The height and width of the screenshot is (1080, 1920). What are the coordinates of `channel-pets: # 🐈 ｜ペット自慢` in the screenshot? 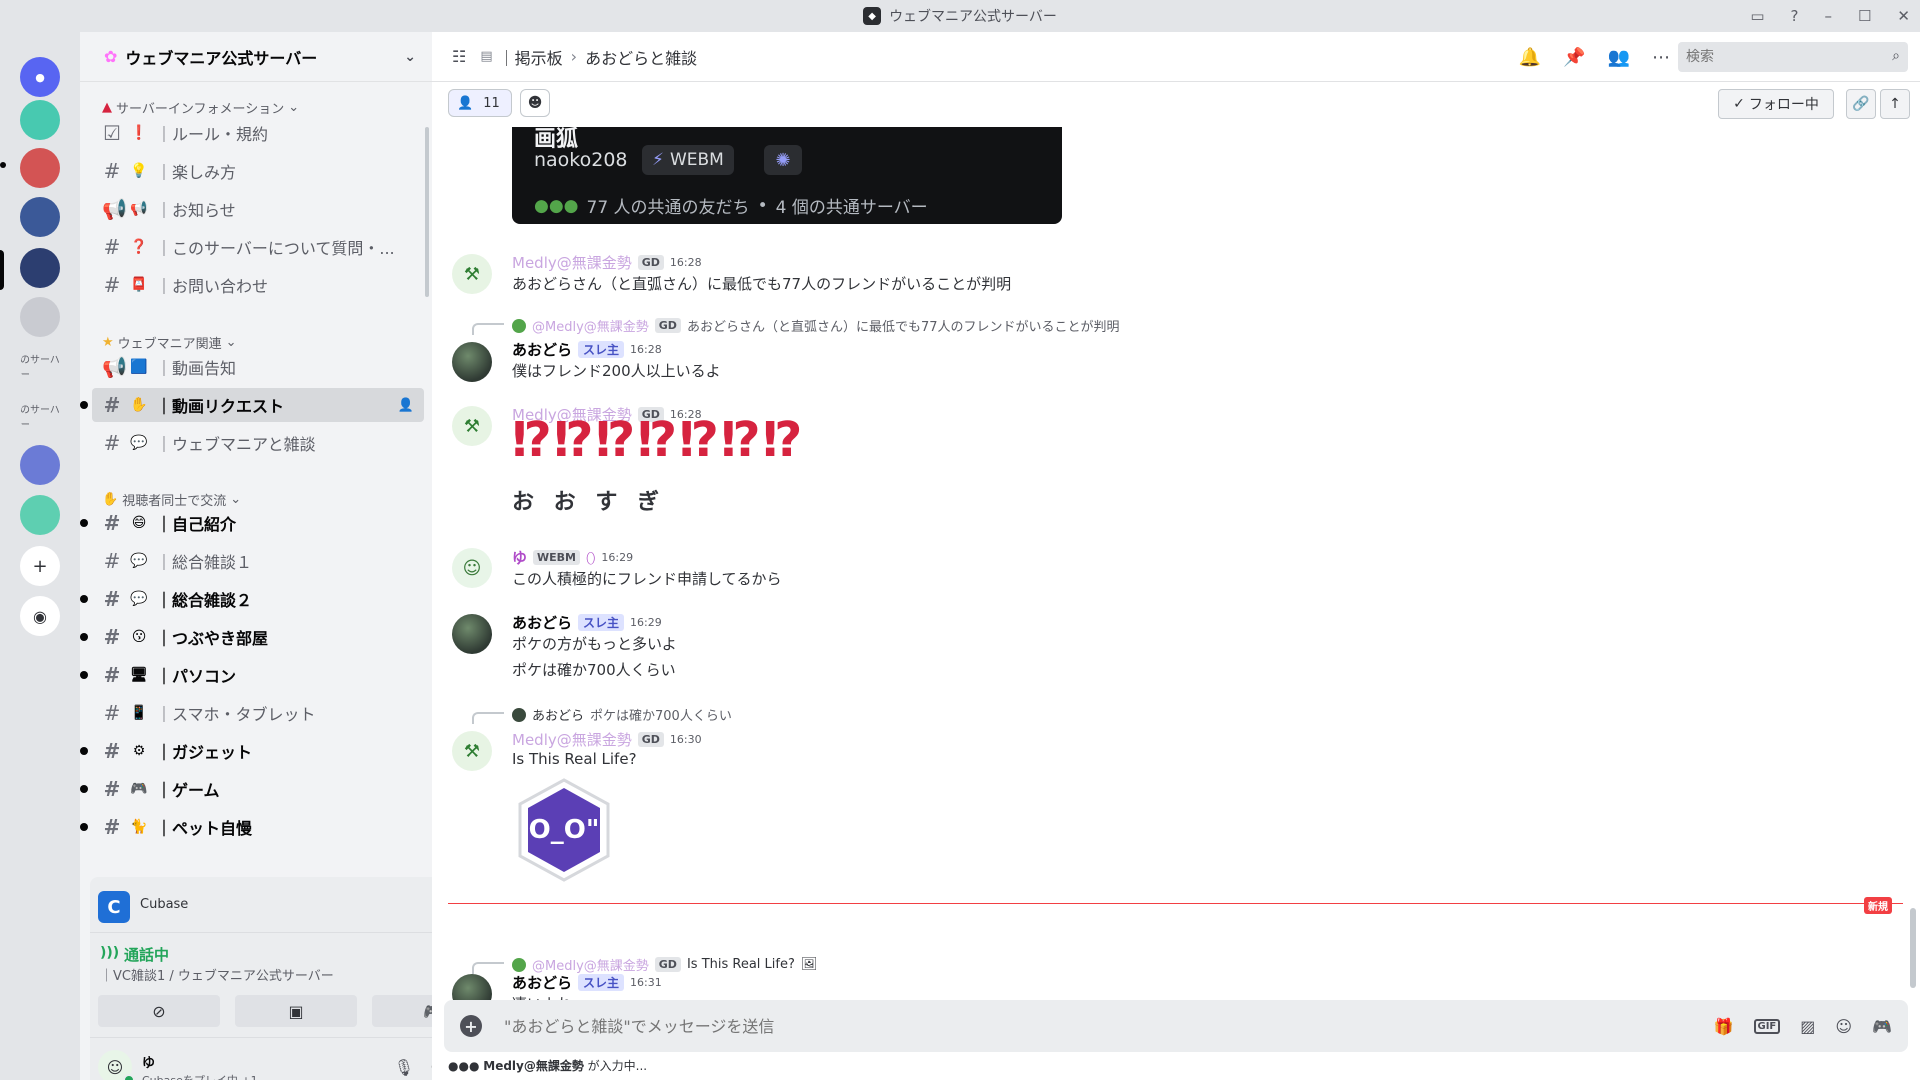 It's located at (252, 827).